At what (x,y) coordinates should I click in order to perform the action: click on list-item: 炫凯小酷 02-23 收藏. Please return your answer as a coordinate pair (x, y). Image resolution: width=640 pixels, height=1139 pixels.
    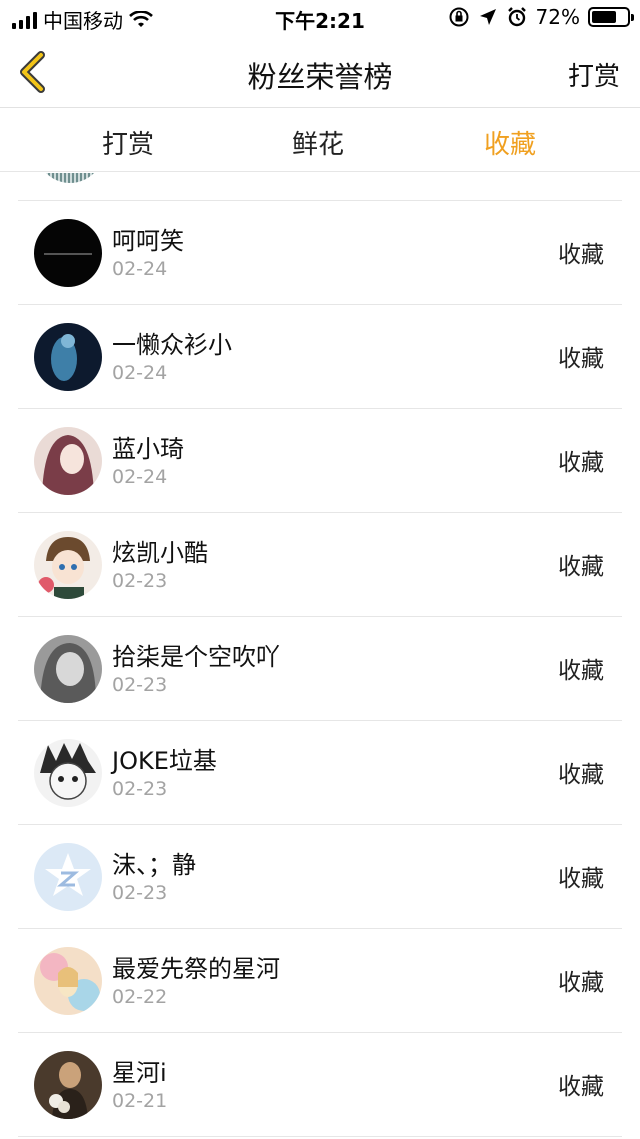
    Looking at the image, I should click on (320, 565).